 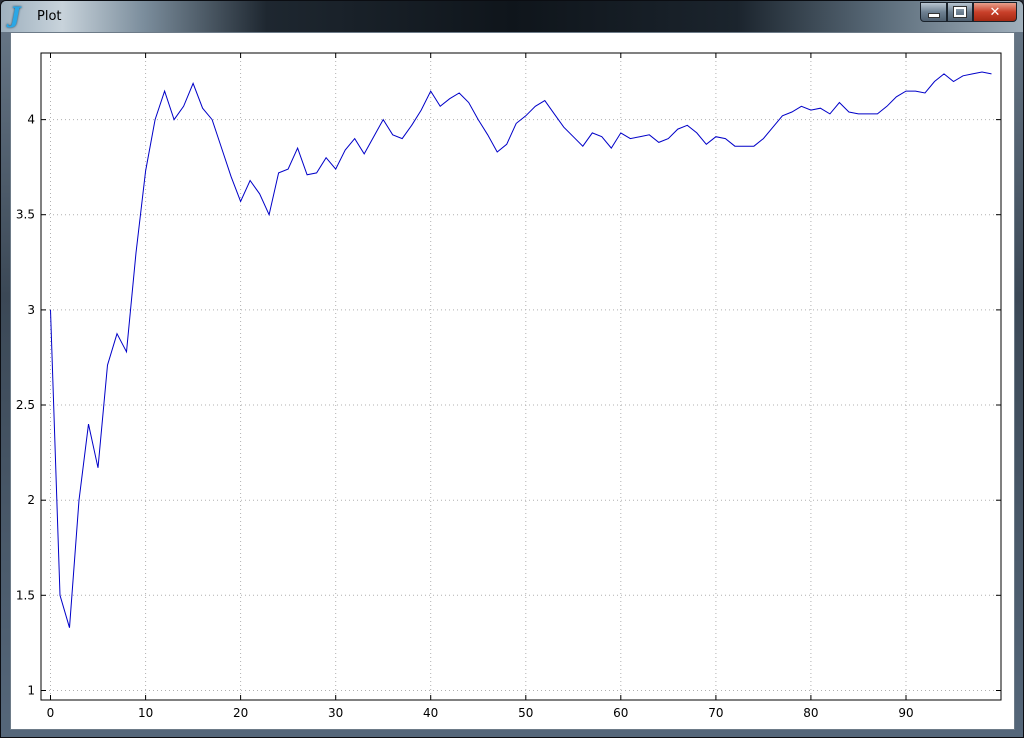 What do you see at coordinates (620, 713) in the screenshot?
I see `x-tick-label: 60` at bounding box center [620, 713].